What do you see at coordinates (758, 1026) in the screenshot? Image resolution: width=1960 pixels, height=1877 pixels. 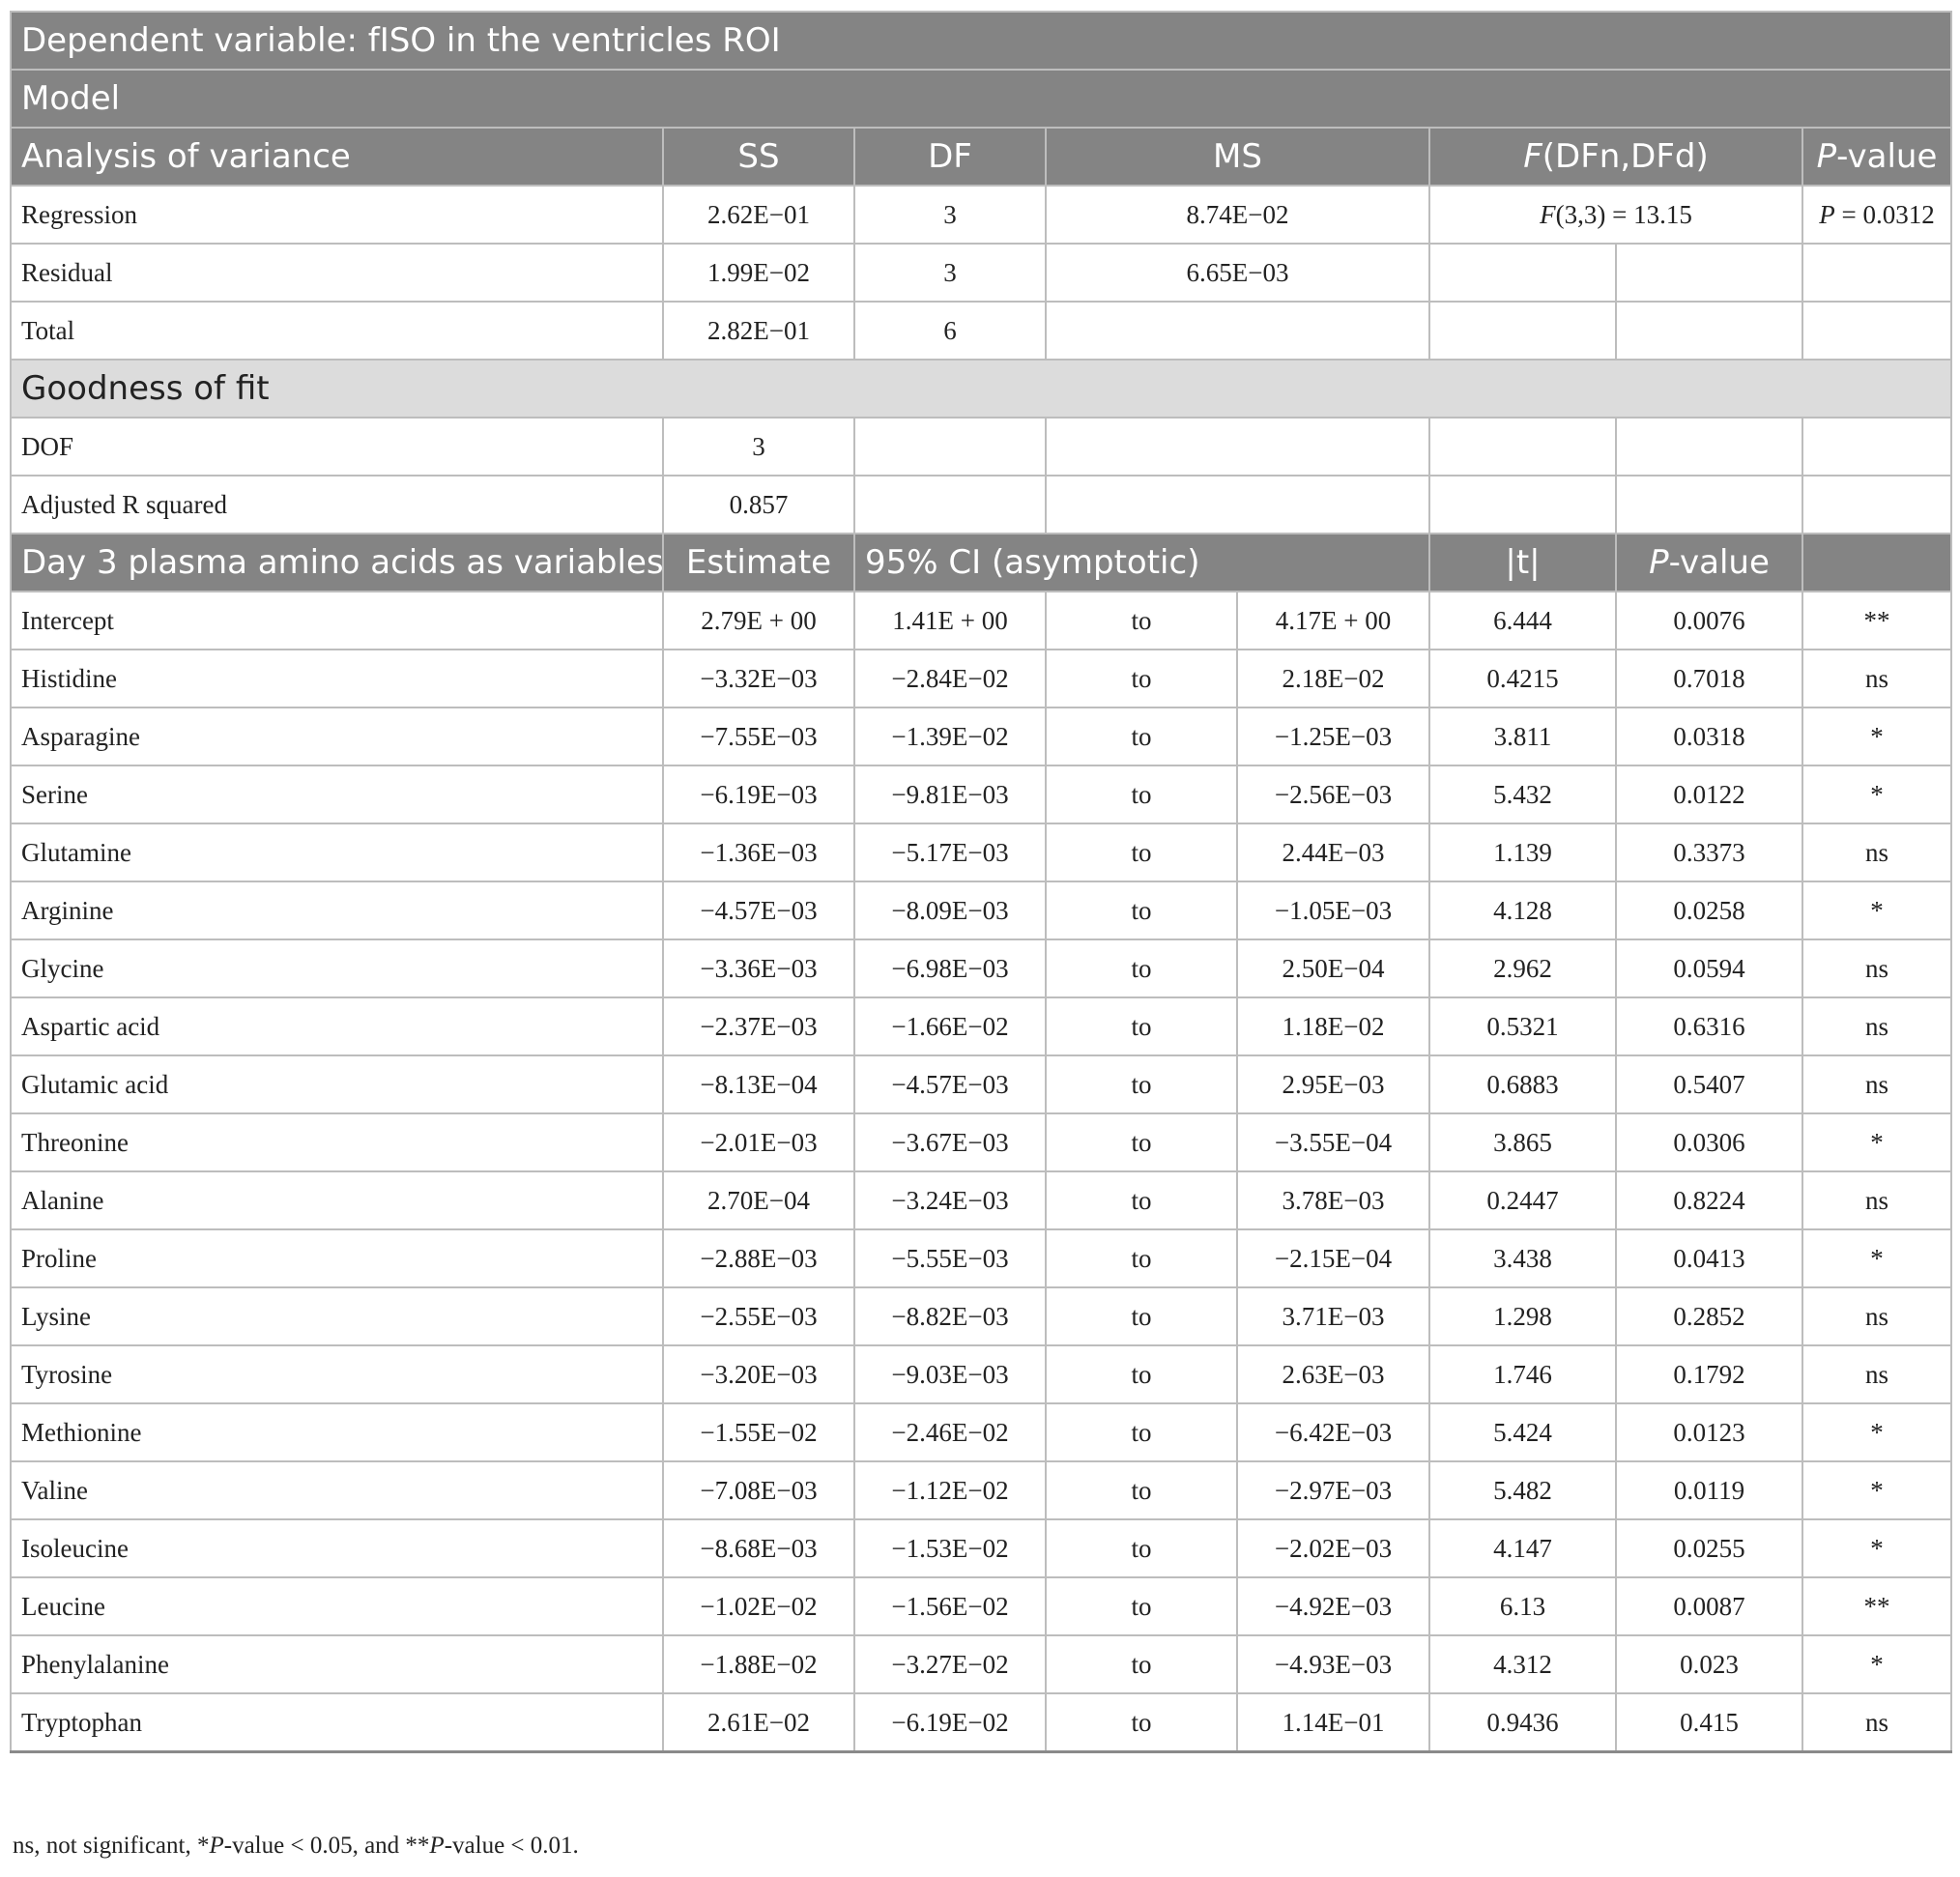 I see `variable-estimate: −2.37E−03` at bounding box center [758, 1026].